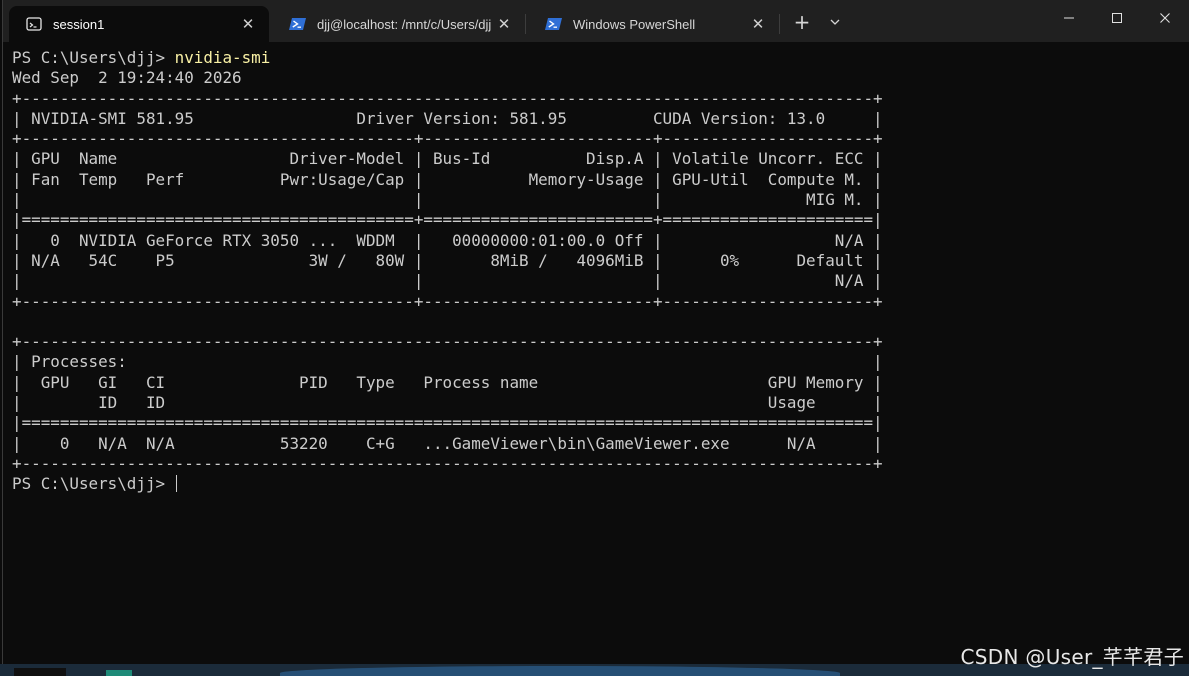 This screenshot has width=1189, height=676. I want to click on command-line: PS C:\Users\djj> nvidia-smi, so click(592, 58).